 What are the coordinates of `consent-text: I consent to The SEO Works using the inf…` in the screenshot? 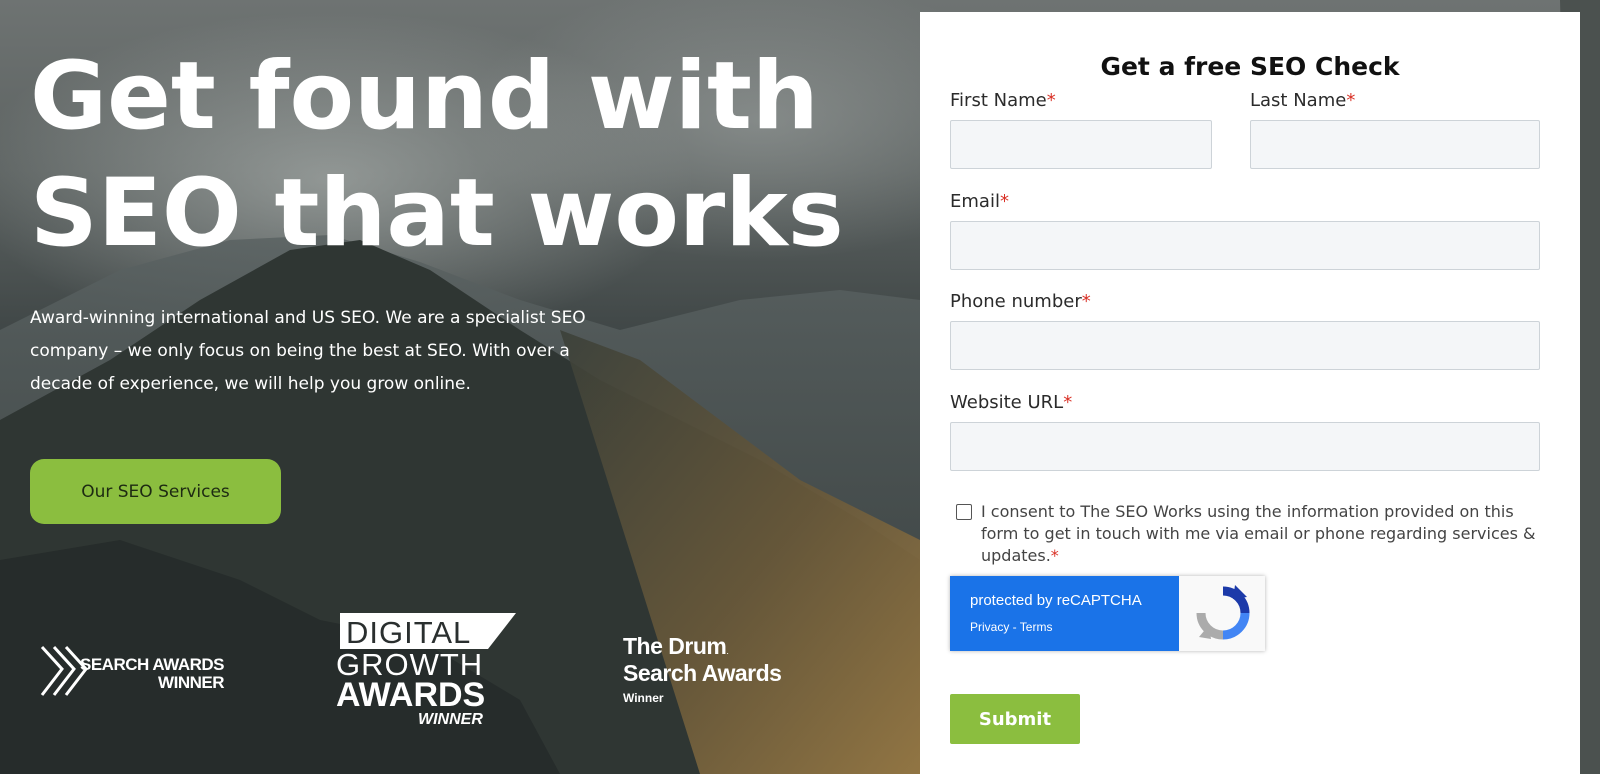 It's located at (1258, 533).